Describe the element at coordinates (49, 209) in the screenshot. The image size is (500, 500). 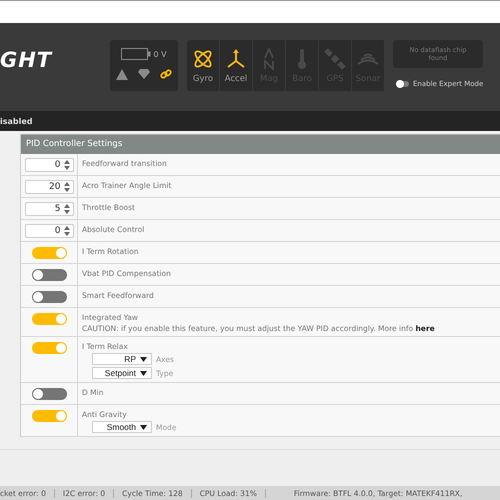
I see `number-input: 5` at that location.